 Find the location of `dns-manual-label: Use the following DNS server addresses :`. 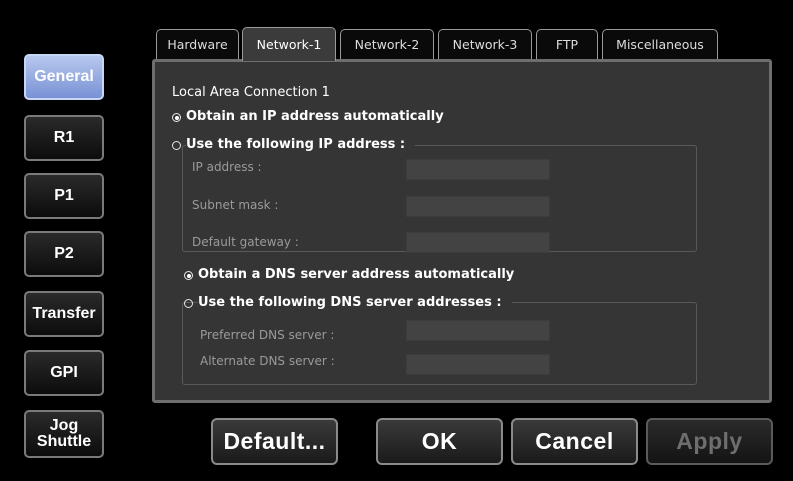

dns-manual-label: Use the following DNS server addresses : is located at coordinates (355, 302).